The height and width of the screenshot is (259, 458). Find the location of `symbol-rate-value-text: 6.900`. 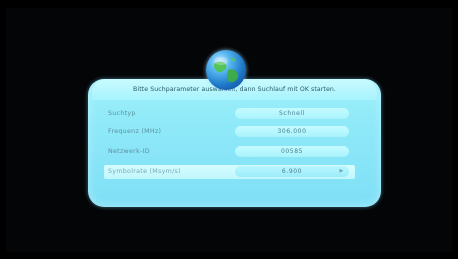

symbol-rate-value-text: 6.900 is located at coordinates (292, 171).